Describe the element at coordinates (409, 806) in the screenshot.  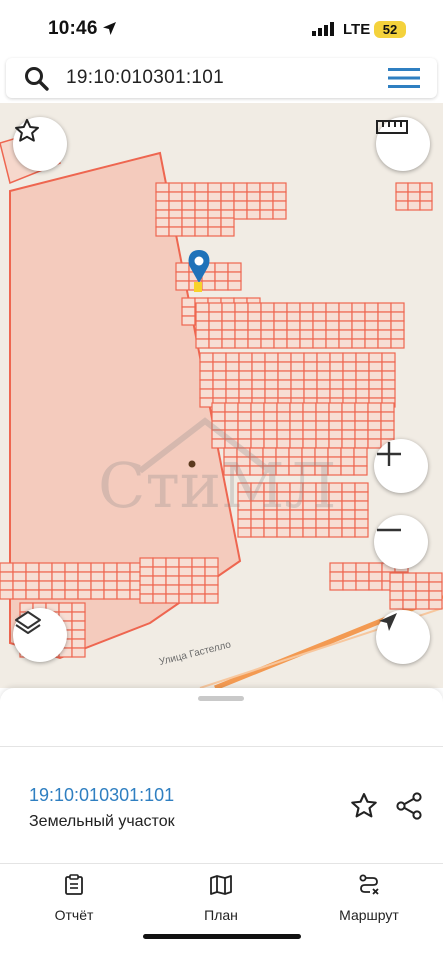
I see `share-icon` at that location.